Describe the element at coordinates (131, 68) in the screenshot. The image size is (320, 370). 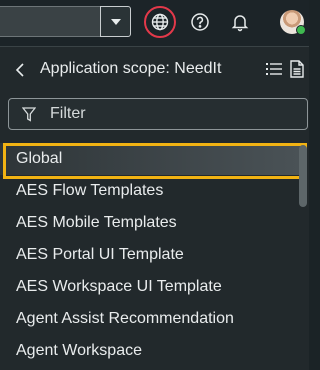
I see `panel-title: Application scope: NeedIt` at that location.